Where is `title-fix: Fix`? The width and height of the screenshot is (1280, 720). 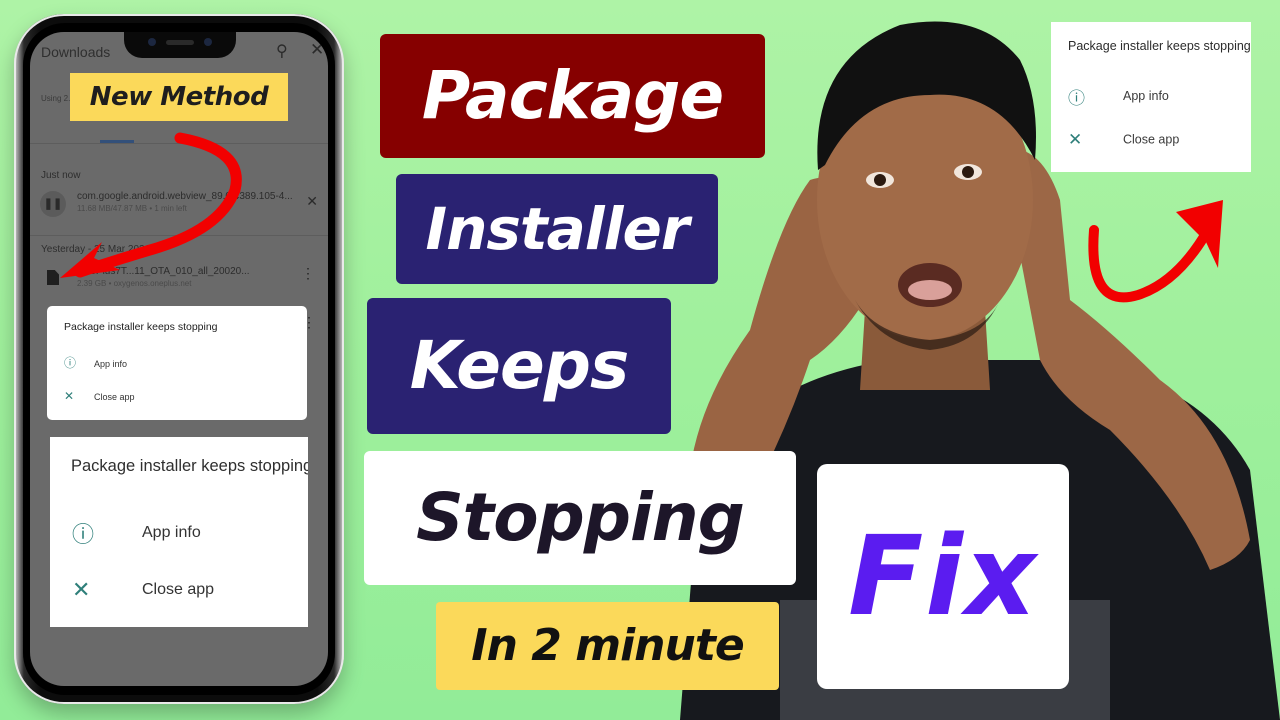
title-fix: Fix is located at coordinates (943, 576).